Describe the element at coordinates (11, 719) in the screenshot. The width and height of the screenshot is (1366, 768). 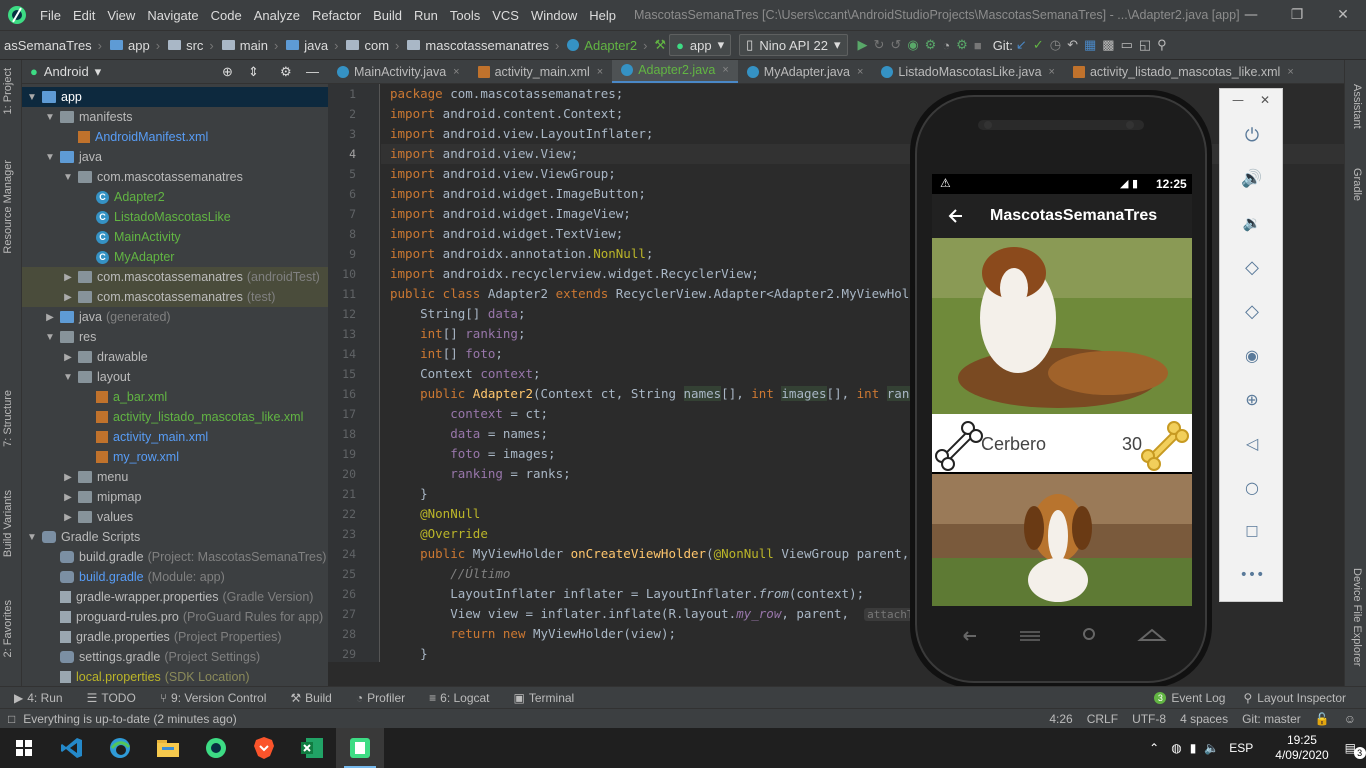
I see `status-square-icon: □` at that location.